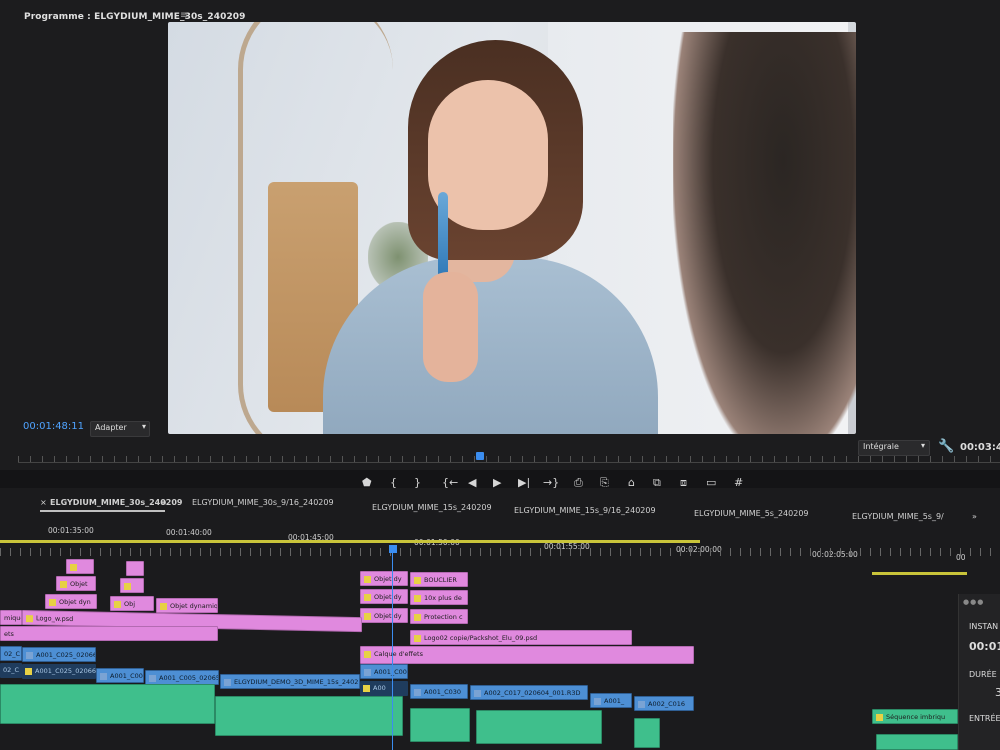 The image size is (1000, 750). I want to click on video-clip-selected: A00, so click(384, 688).